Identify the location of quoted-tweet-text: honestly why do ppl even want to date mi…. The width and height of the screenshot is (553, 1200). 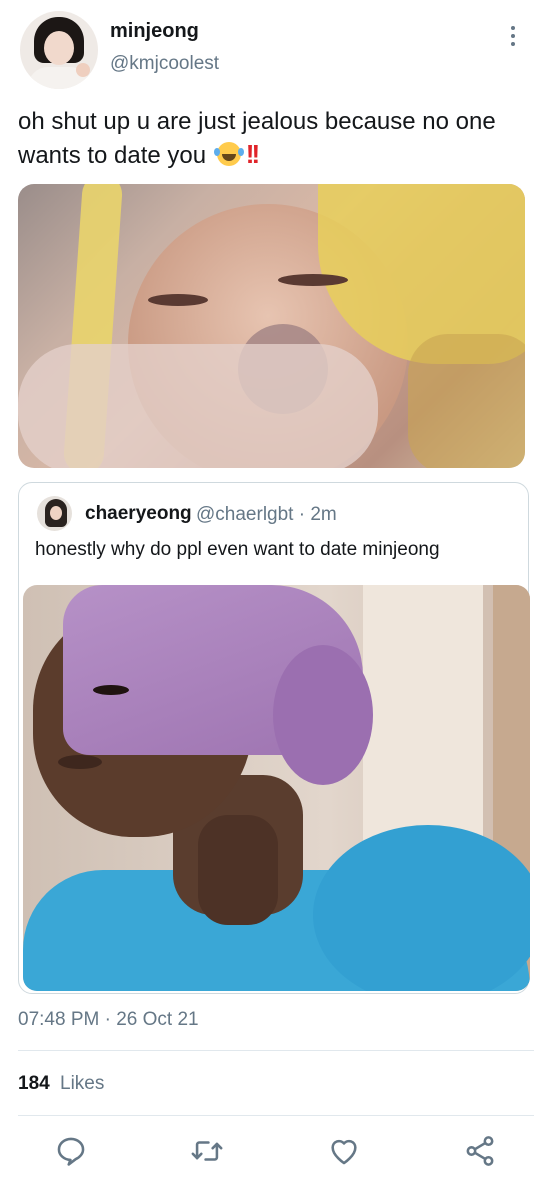
(237, 549).